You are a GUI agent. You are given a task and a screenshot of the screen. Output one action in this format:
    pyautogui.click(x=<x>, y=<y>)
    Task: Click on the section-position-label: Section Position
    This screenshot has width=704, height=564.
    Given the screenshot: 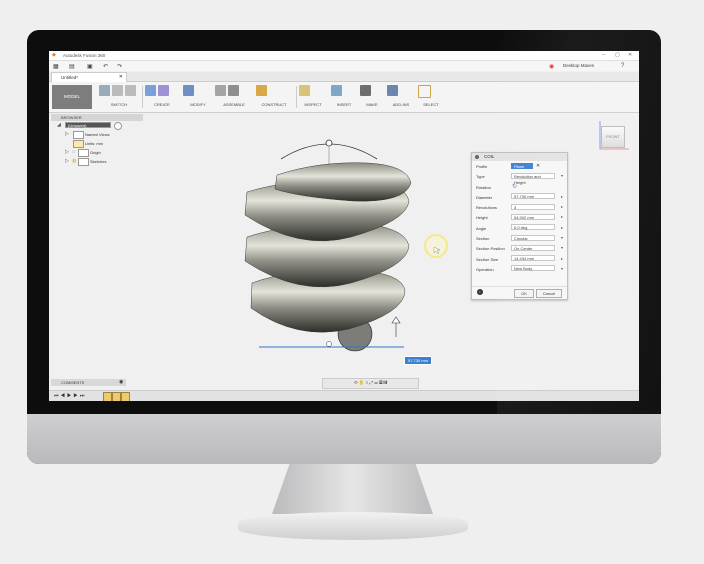 What is the action you would take?
    pyautogui.click(x=490, y=249)
    